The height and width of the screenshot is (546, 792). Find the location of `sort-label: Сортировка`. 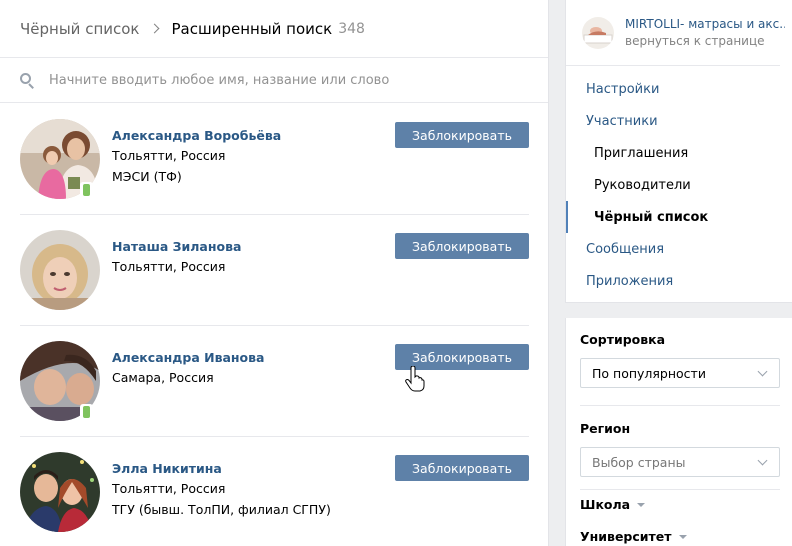

sort-label: Сортировка is located at coordinates (623, 339).